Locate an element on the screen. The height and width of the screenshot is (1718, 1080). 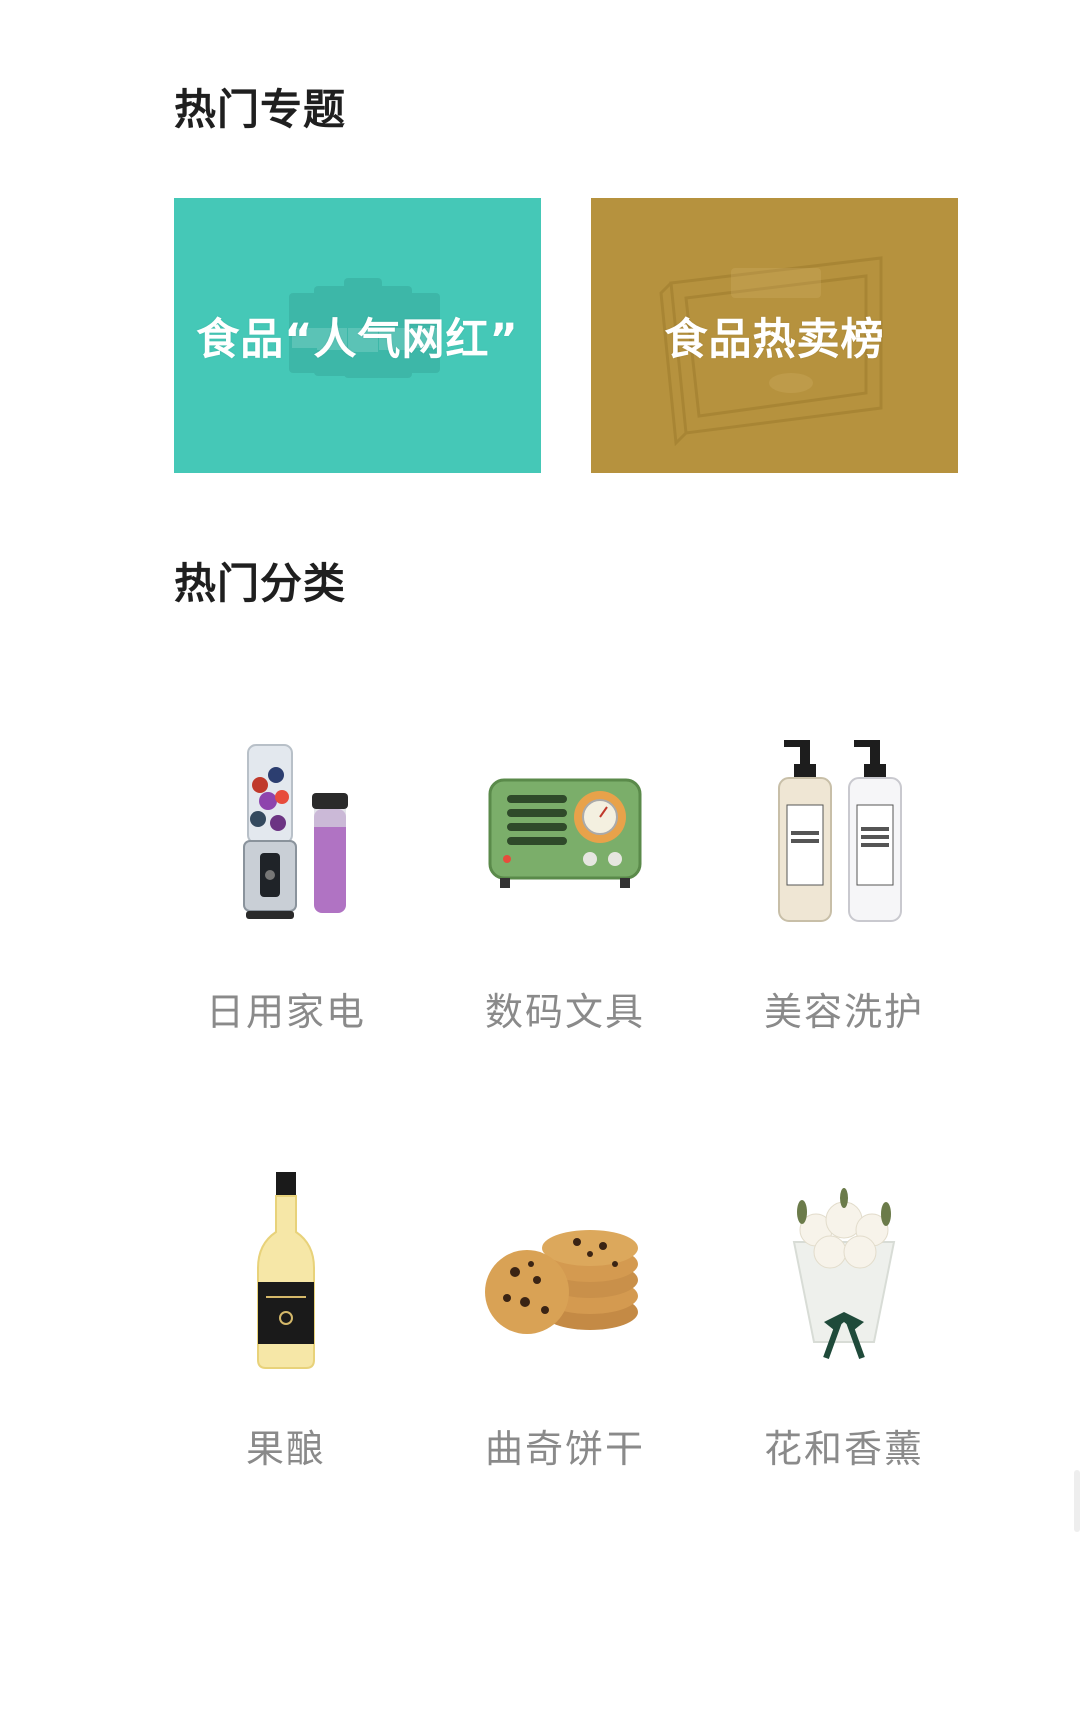
topic-card-label: 食品热卖榜 is located at coordinates (774, 339).